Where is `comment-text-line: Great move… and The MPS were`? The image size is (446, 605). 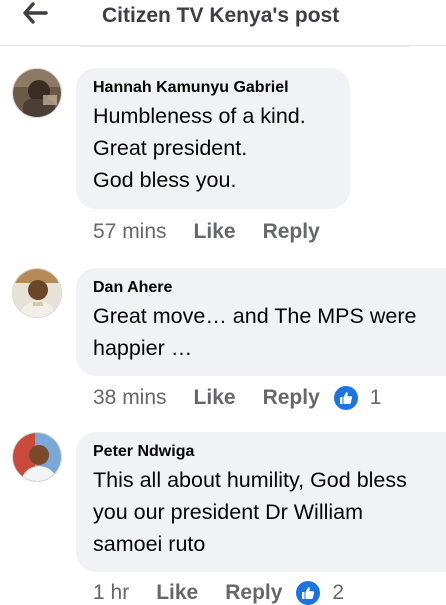 comment-text-line: Great move… and The MPS were is located at coordinates (255, 316).